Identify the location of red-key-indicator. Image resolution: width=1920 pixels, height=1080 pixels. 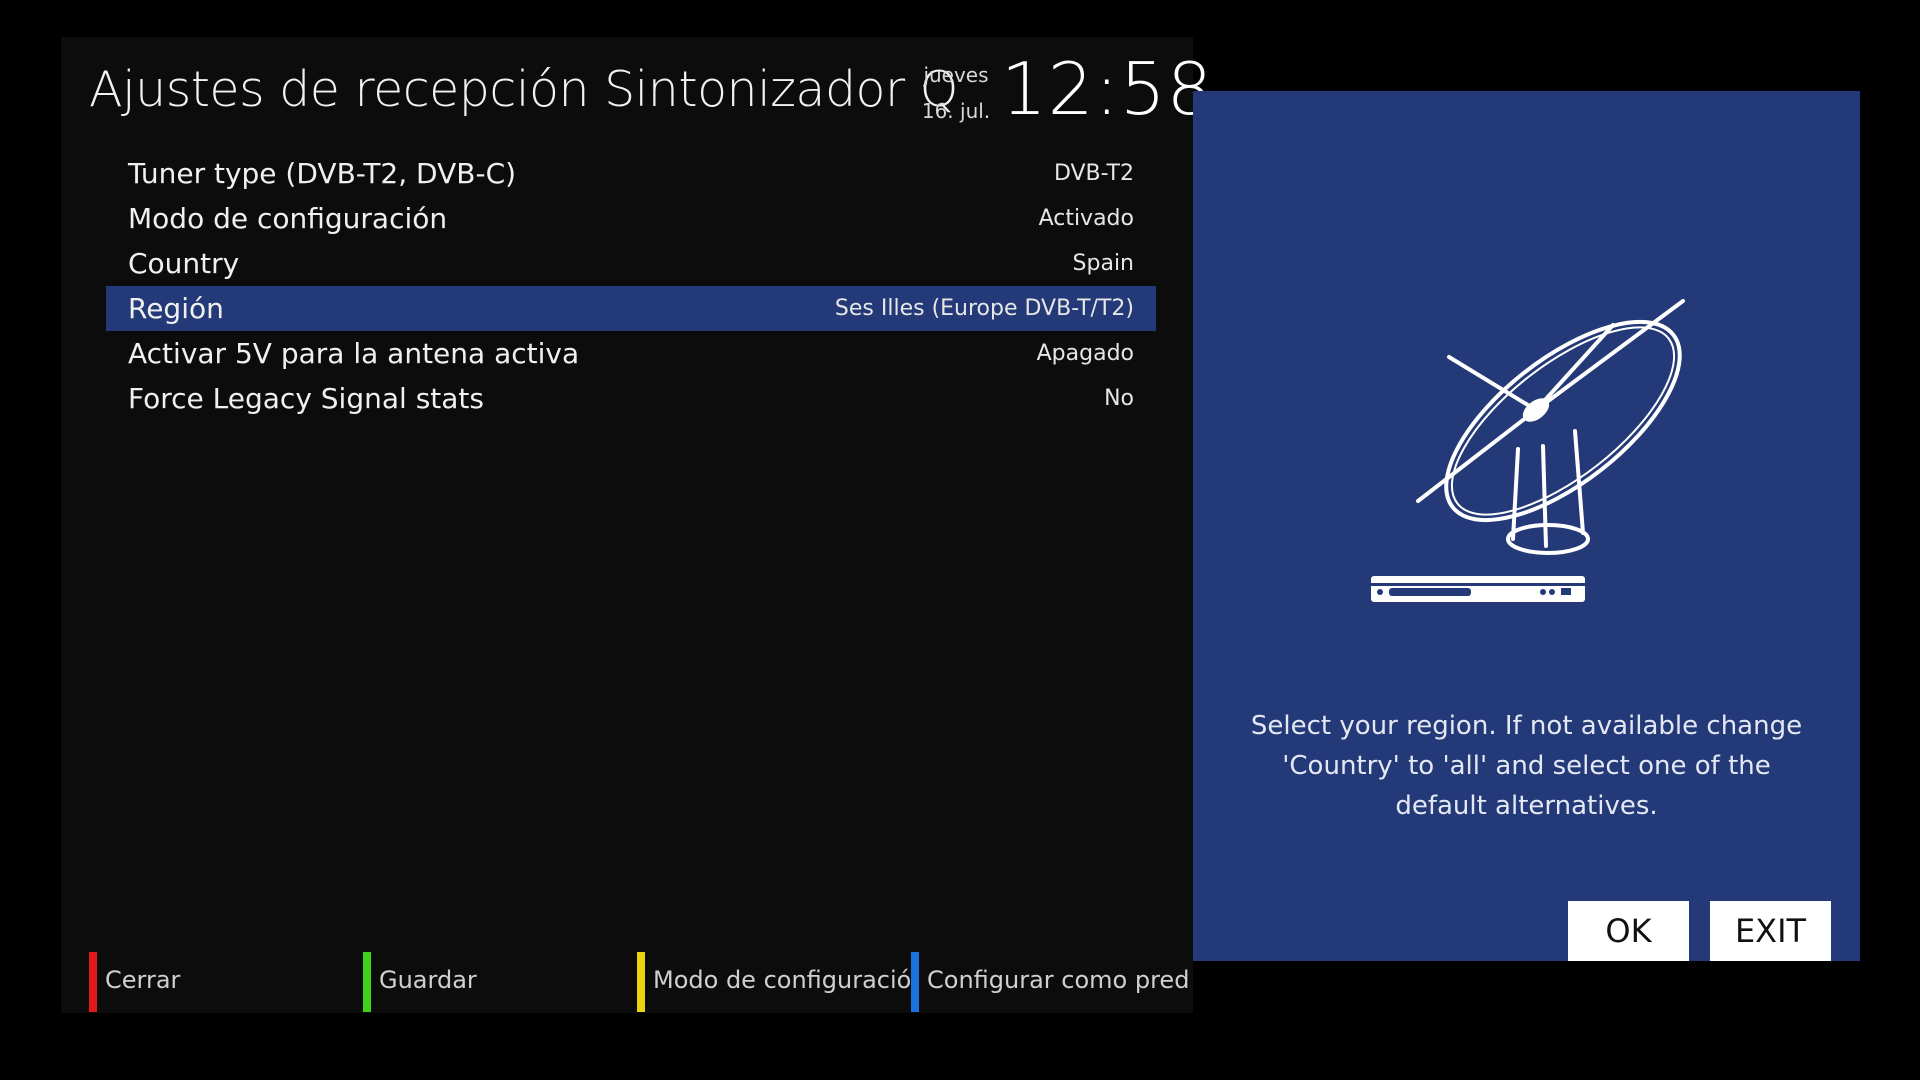
(93, 982).